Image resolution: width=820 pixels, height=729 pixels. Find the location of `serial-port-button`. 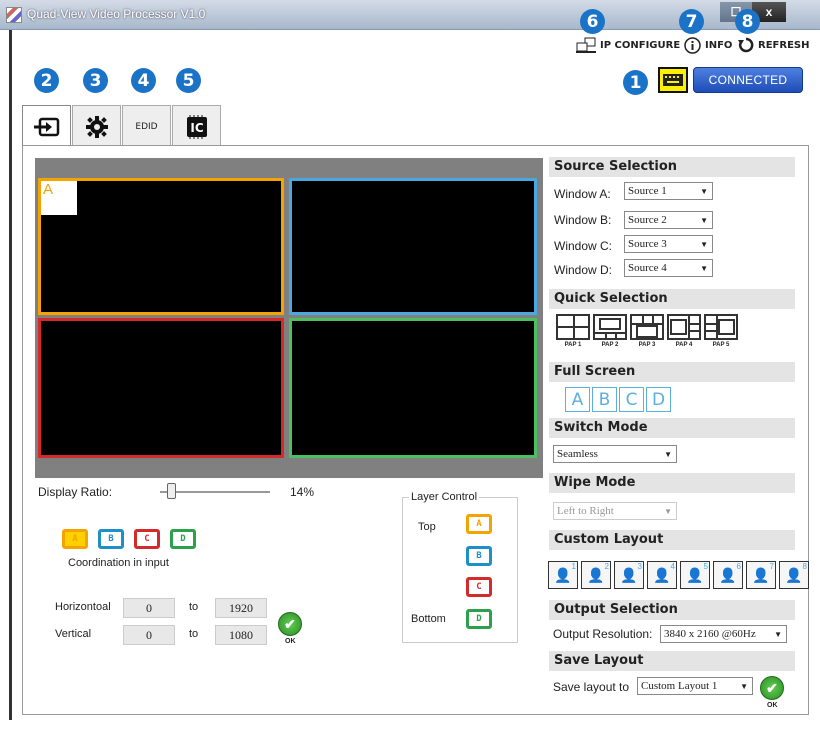

serial-port-button is located at coordinates (673, 80).